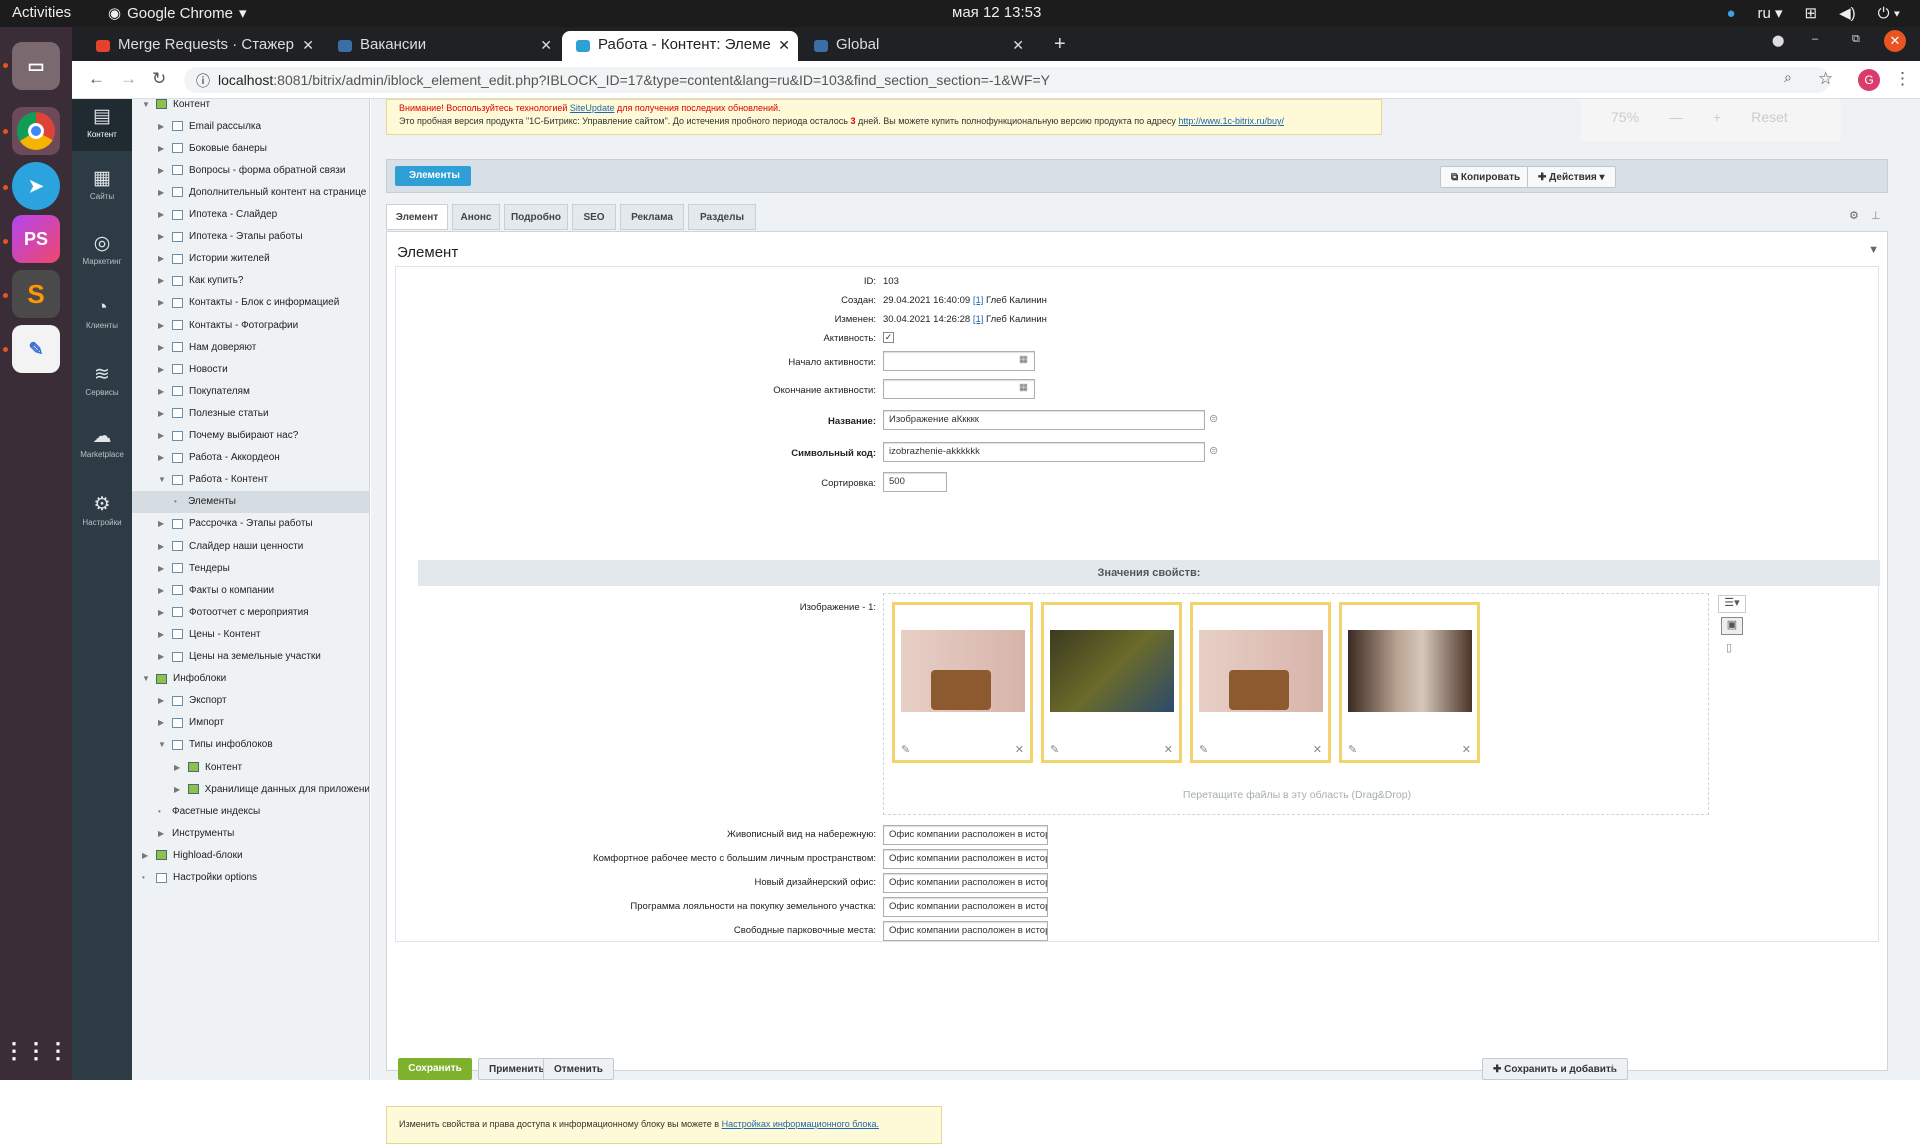 This screenshot has height=1144, width=1920. I want to click on chrome-dock-icon, so click(36, 131).